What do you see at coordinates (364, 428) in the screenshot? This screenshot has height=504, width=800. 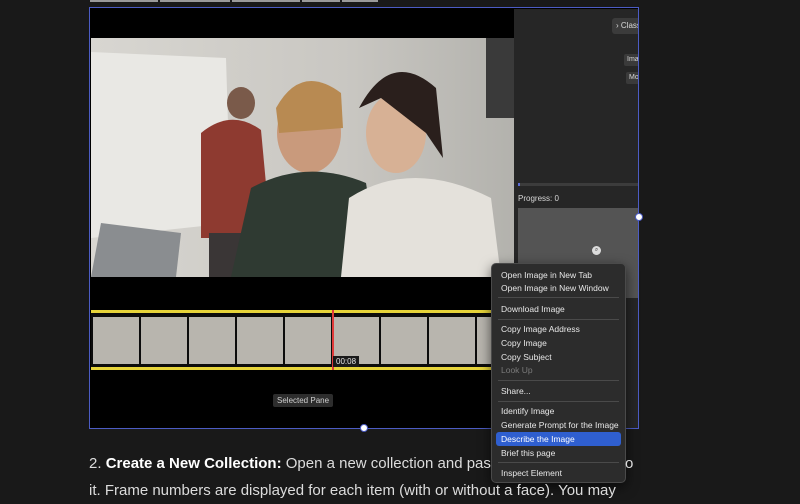 I see `resize-handle-bottom` at bounding box center [364, 428].